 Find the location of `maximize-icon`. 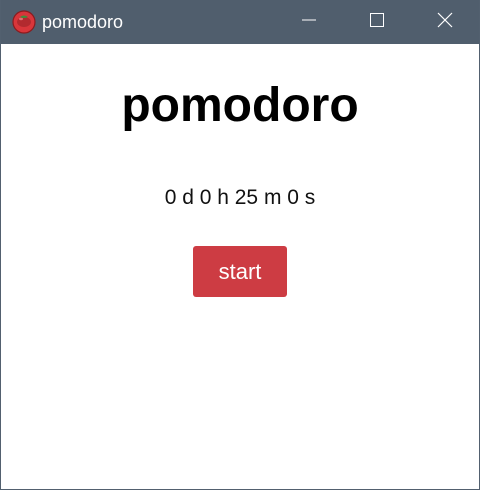

maximize-icon is located at coordinates (377, 22).